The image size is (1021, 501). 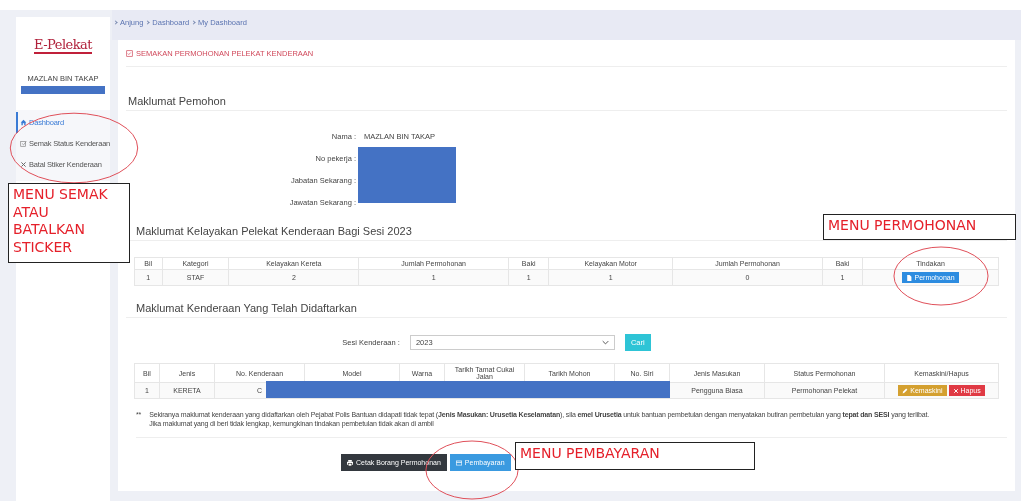 What do you see at coordinates (69, 223) in the screenshot?
I see `annotation-callout: MENU SEMAK ATAU BATALKAN STICKER` at bounding box center [69, 223].